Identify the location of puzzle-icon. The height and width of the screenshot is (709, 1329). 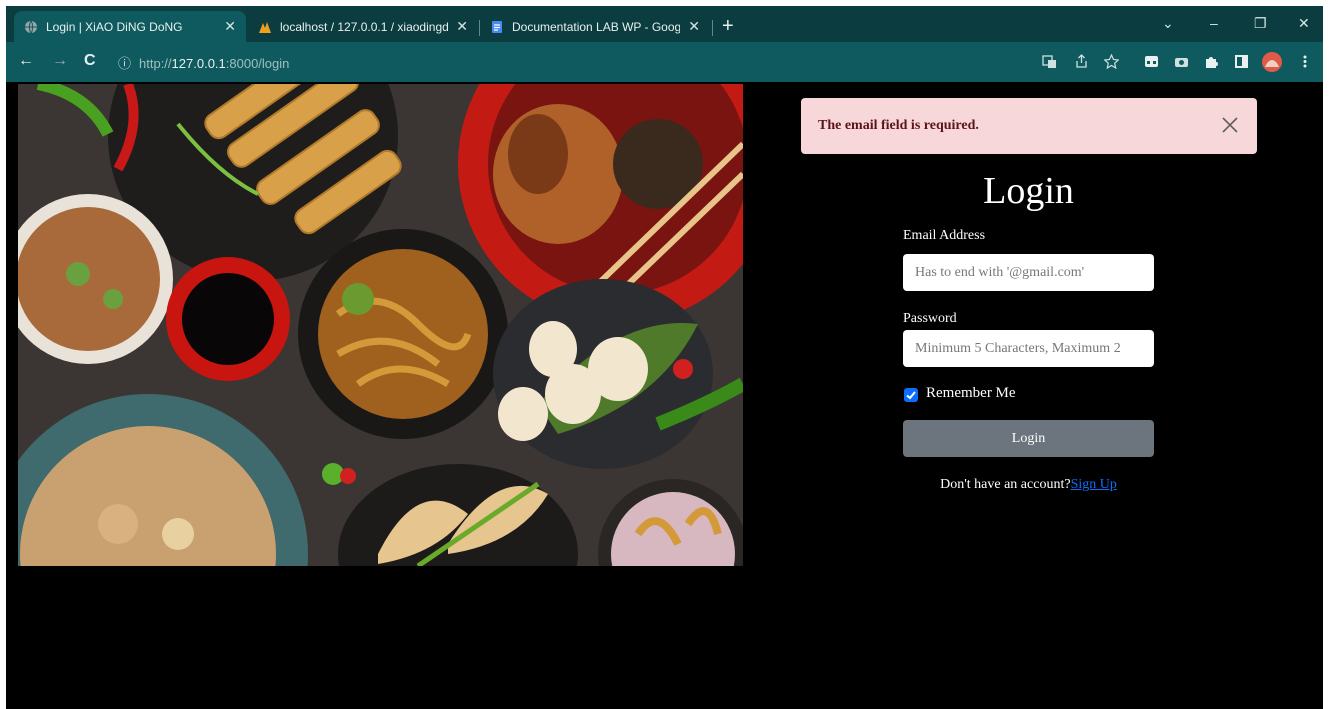
(1211, 61).